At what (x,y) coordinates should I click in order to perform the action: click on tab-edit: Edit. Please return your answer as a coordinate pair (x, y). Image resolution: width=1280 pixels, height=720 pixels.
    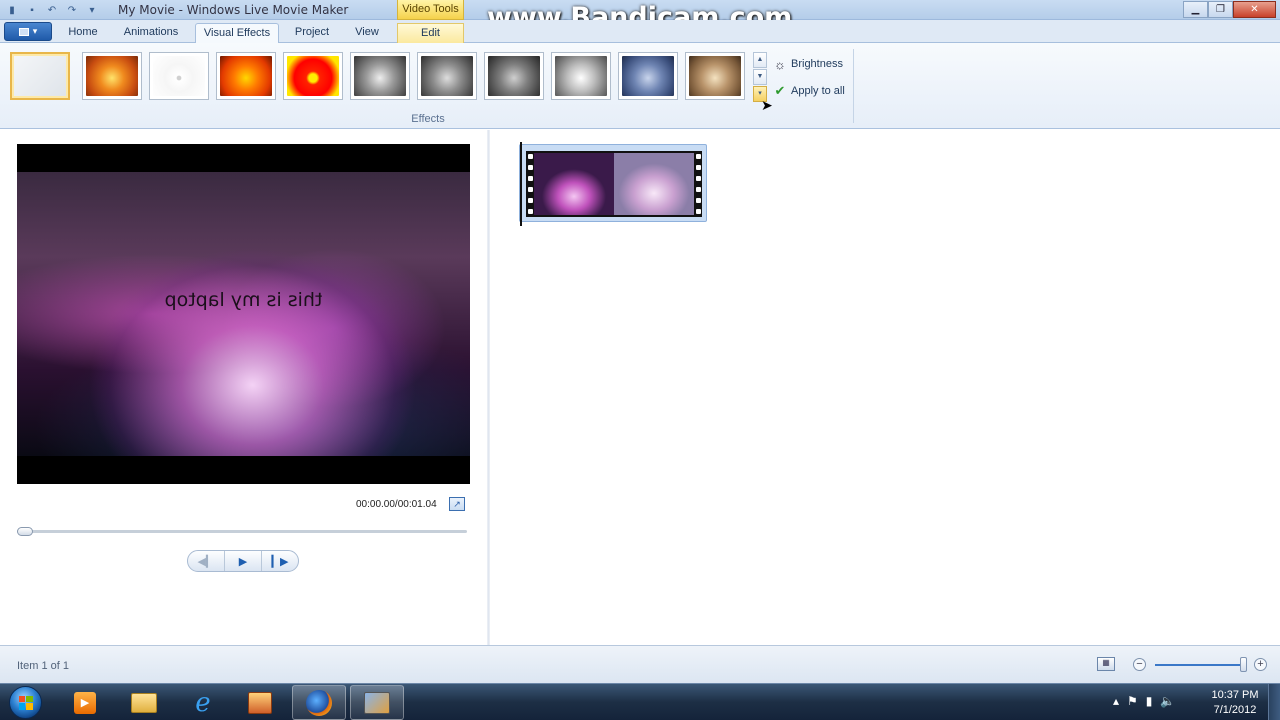
    Looking at the image, I should click on (430, 33).